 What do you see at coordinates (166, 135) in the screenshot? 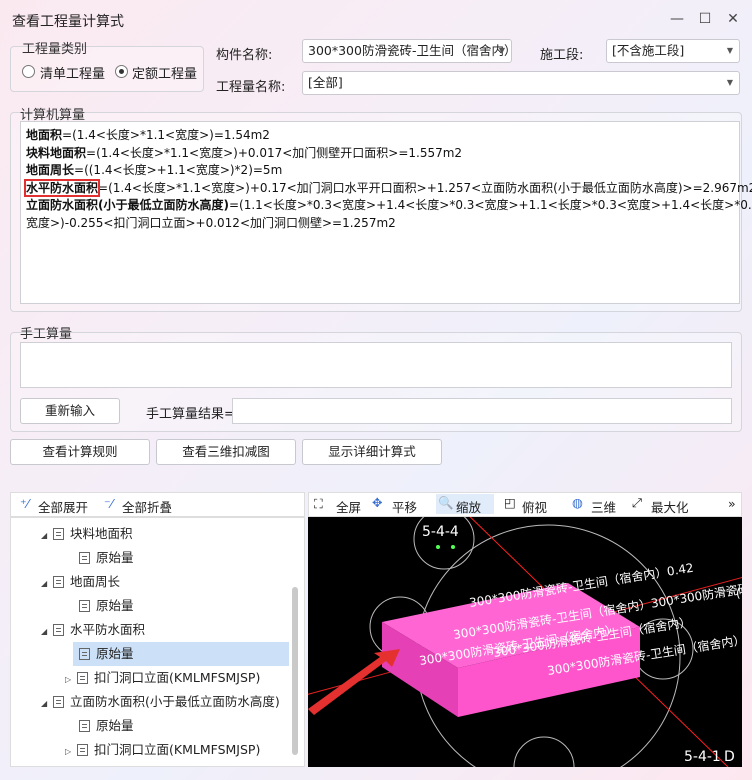
I see `calc-formula: =(1.4<长度>*1.1<宽度>)=1.54m2` at bounding box center [166, 135].